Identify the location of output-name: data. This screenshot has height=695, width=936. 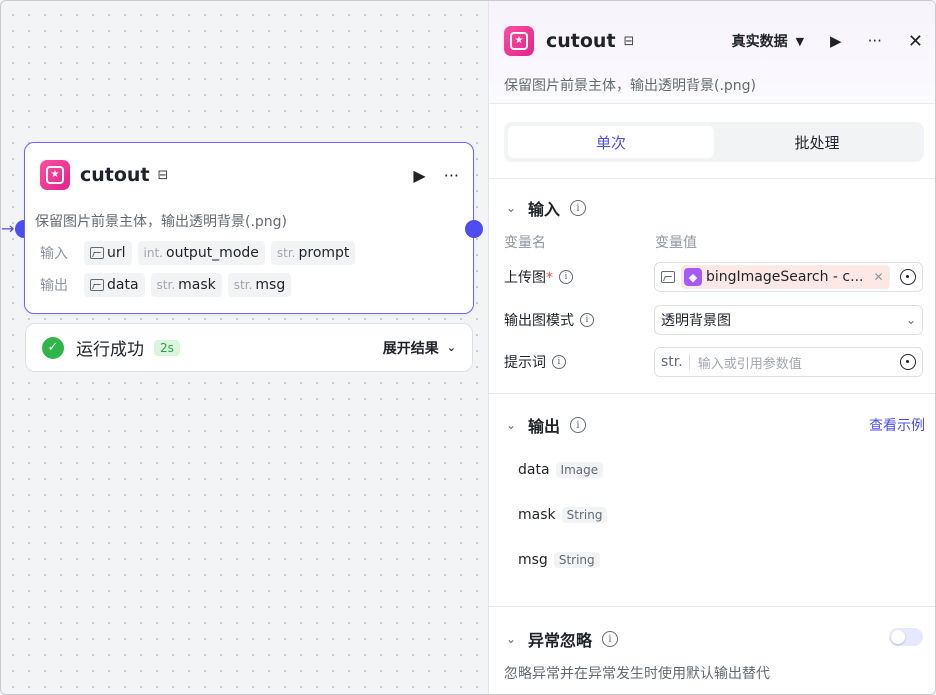
(534, 470).